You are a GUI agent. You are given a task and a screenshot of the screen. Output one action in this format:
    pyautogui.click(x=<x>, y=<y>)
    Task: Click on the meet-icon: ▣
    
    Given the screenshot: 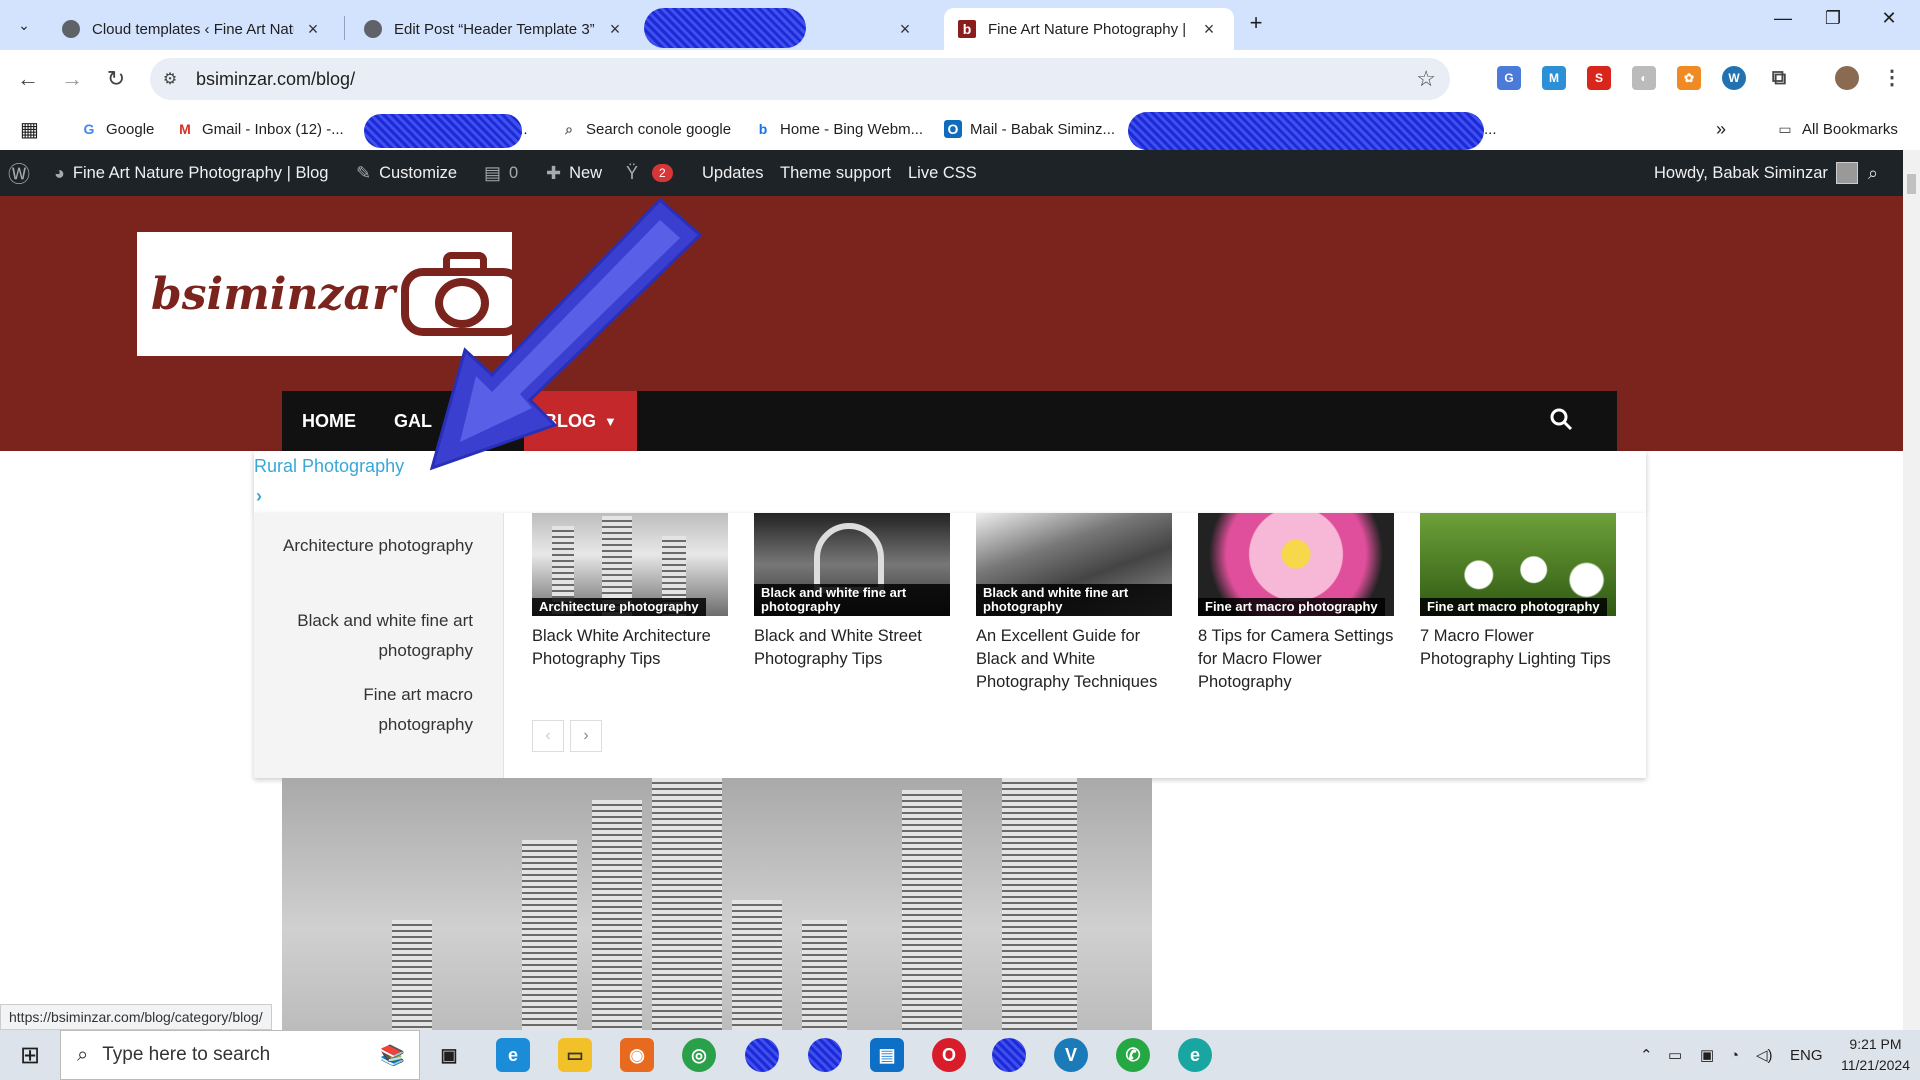 What is the action you would take?
    pyautogui.click(x=1707, y=1055)
    